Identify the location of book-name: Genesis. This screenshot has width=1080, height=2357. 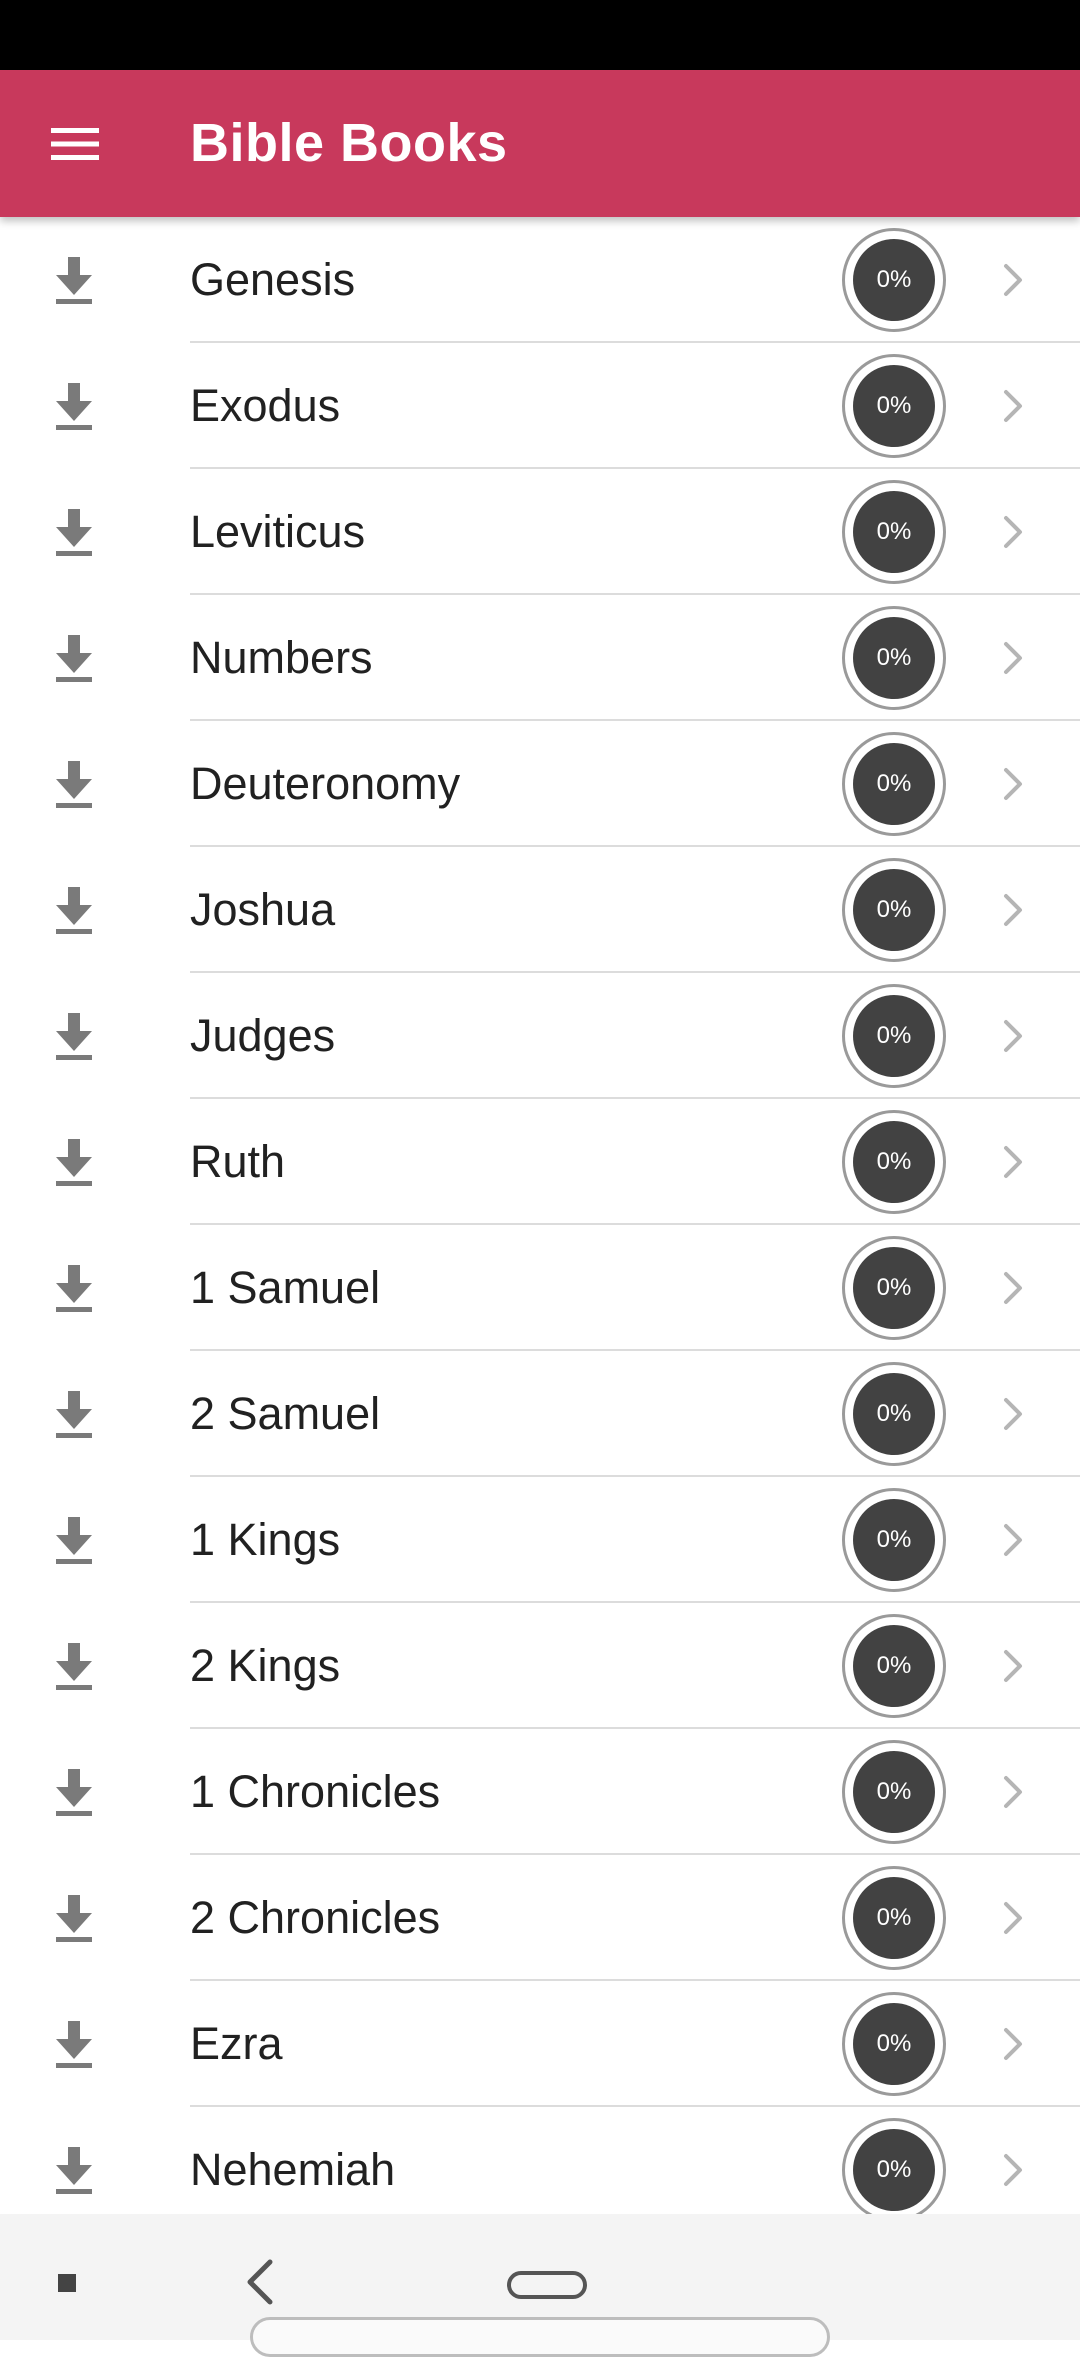
(273, 279).